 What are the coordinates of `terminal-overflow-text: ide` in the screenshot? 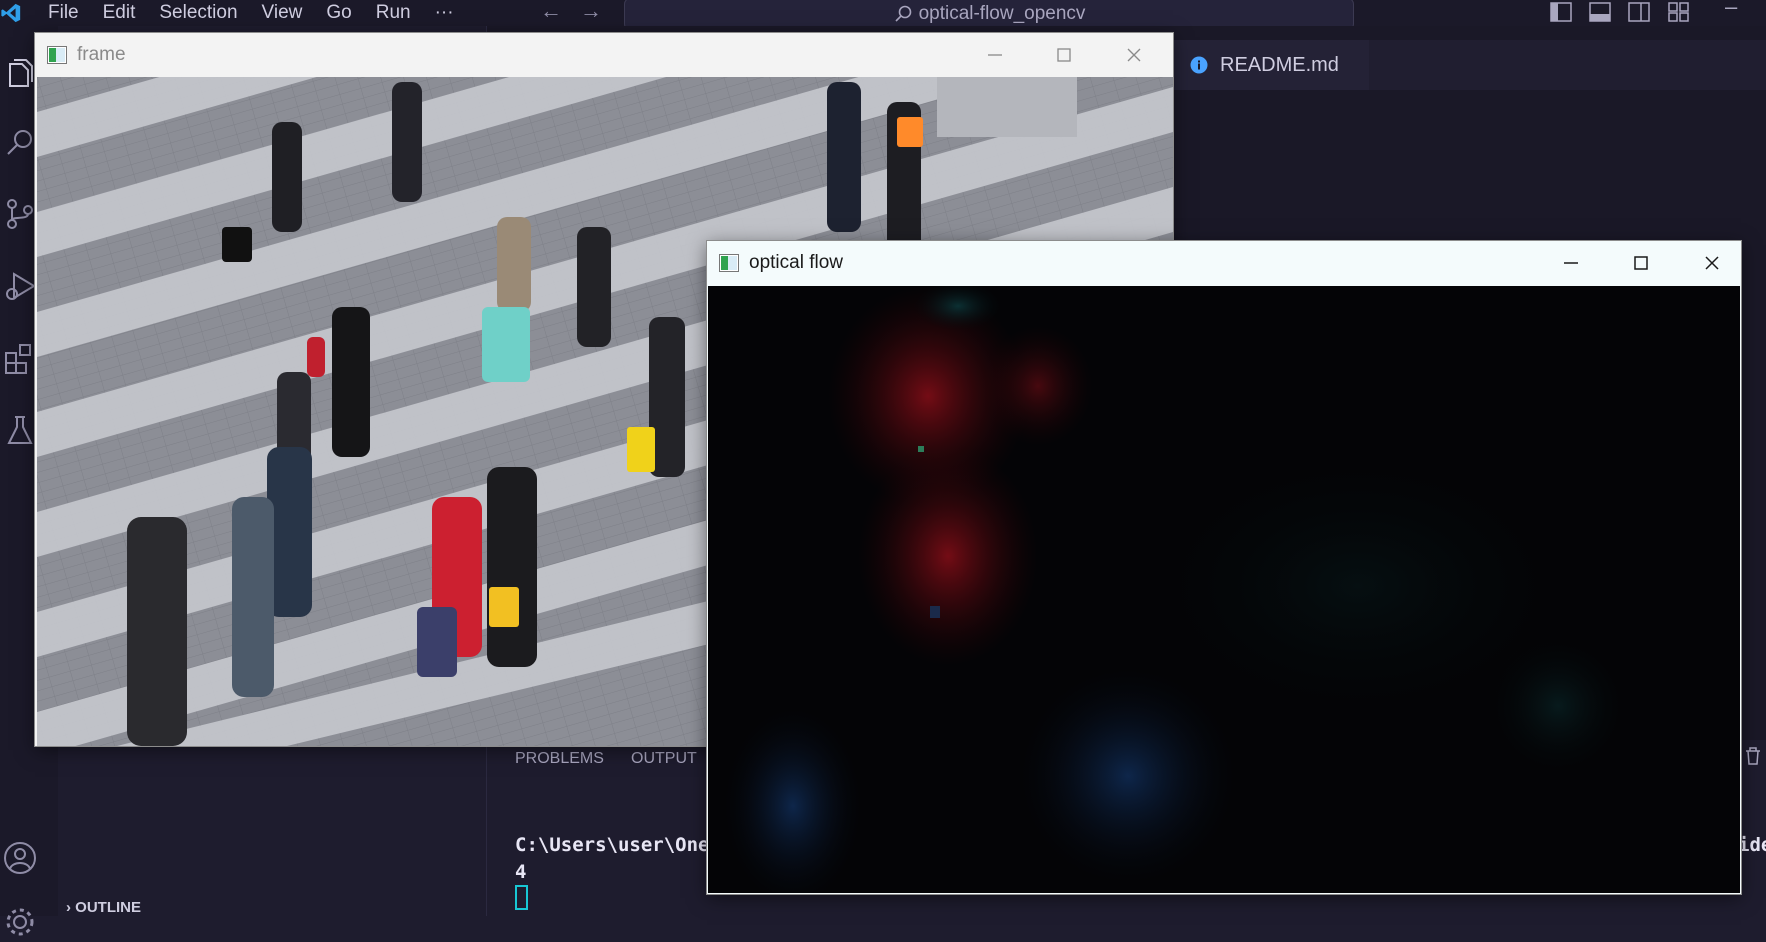 It's located at (1752, 845).